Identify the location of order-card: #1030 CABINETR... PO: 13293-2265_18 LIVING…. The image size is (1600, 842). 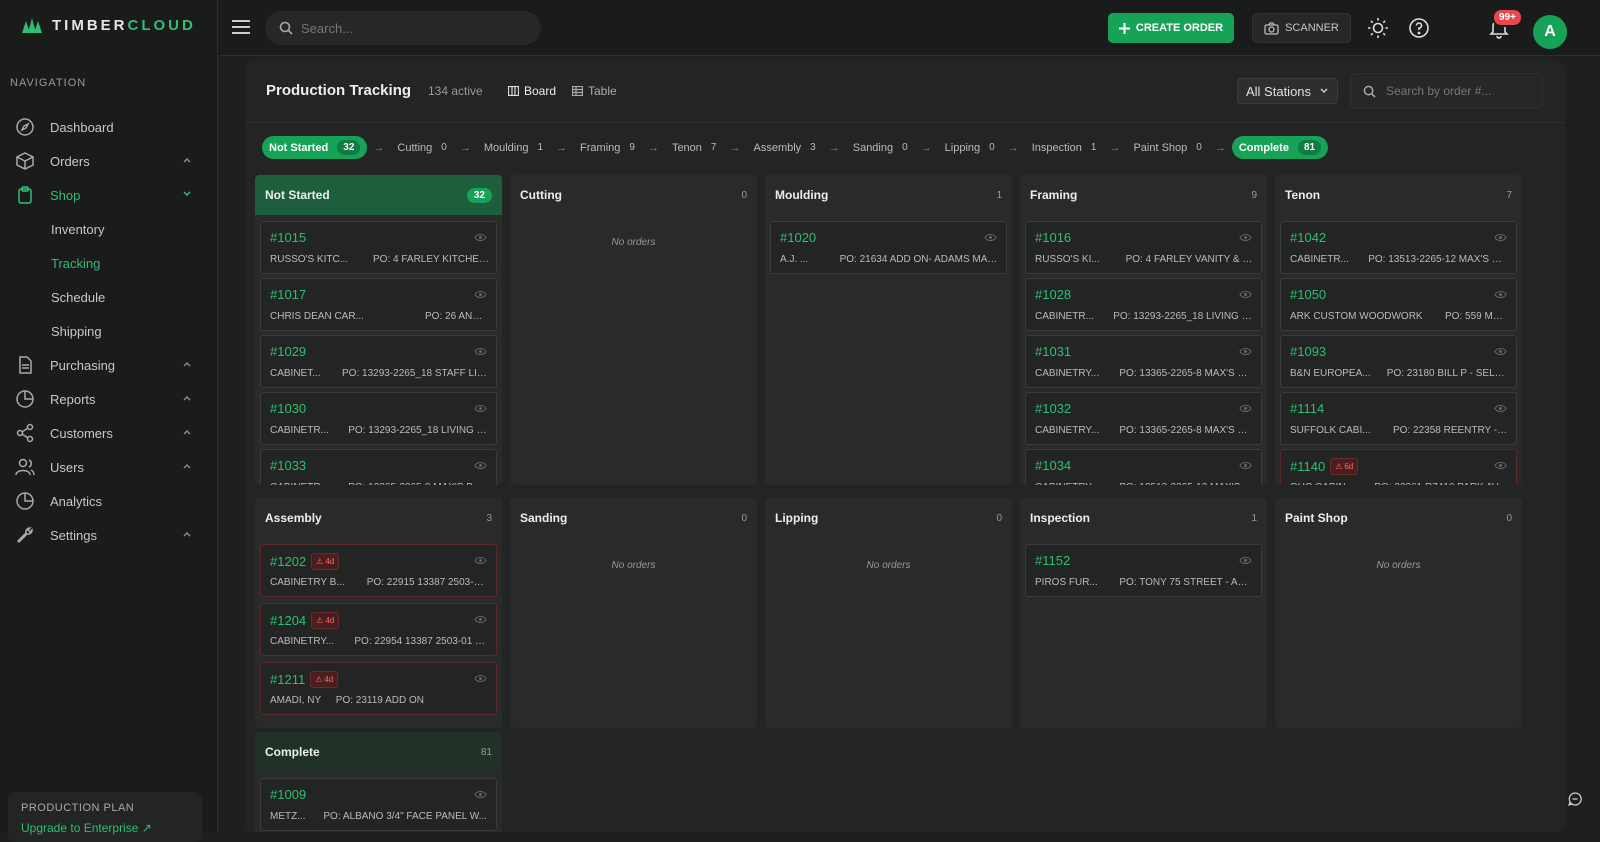
(378, 418).